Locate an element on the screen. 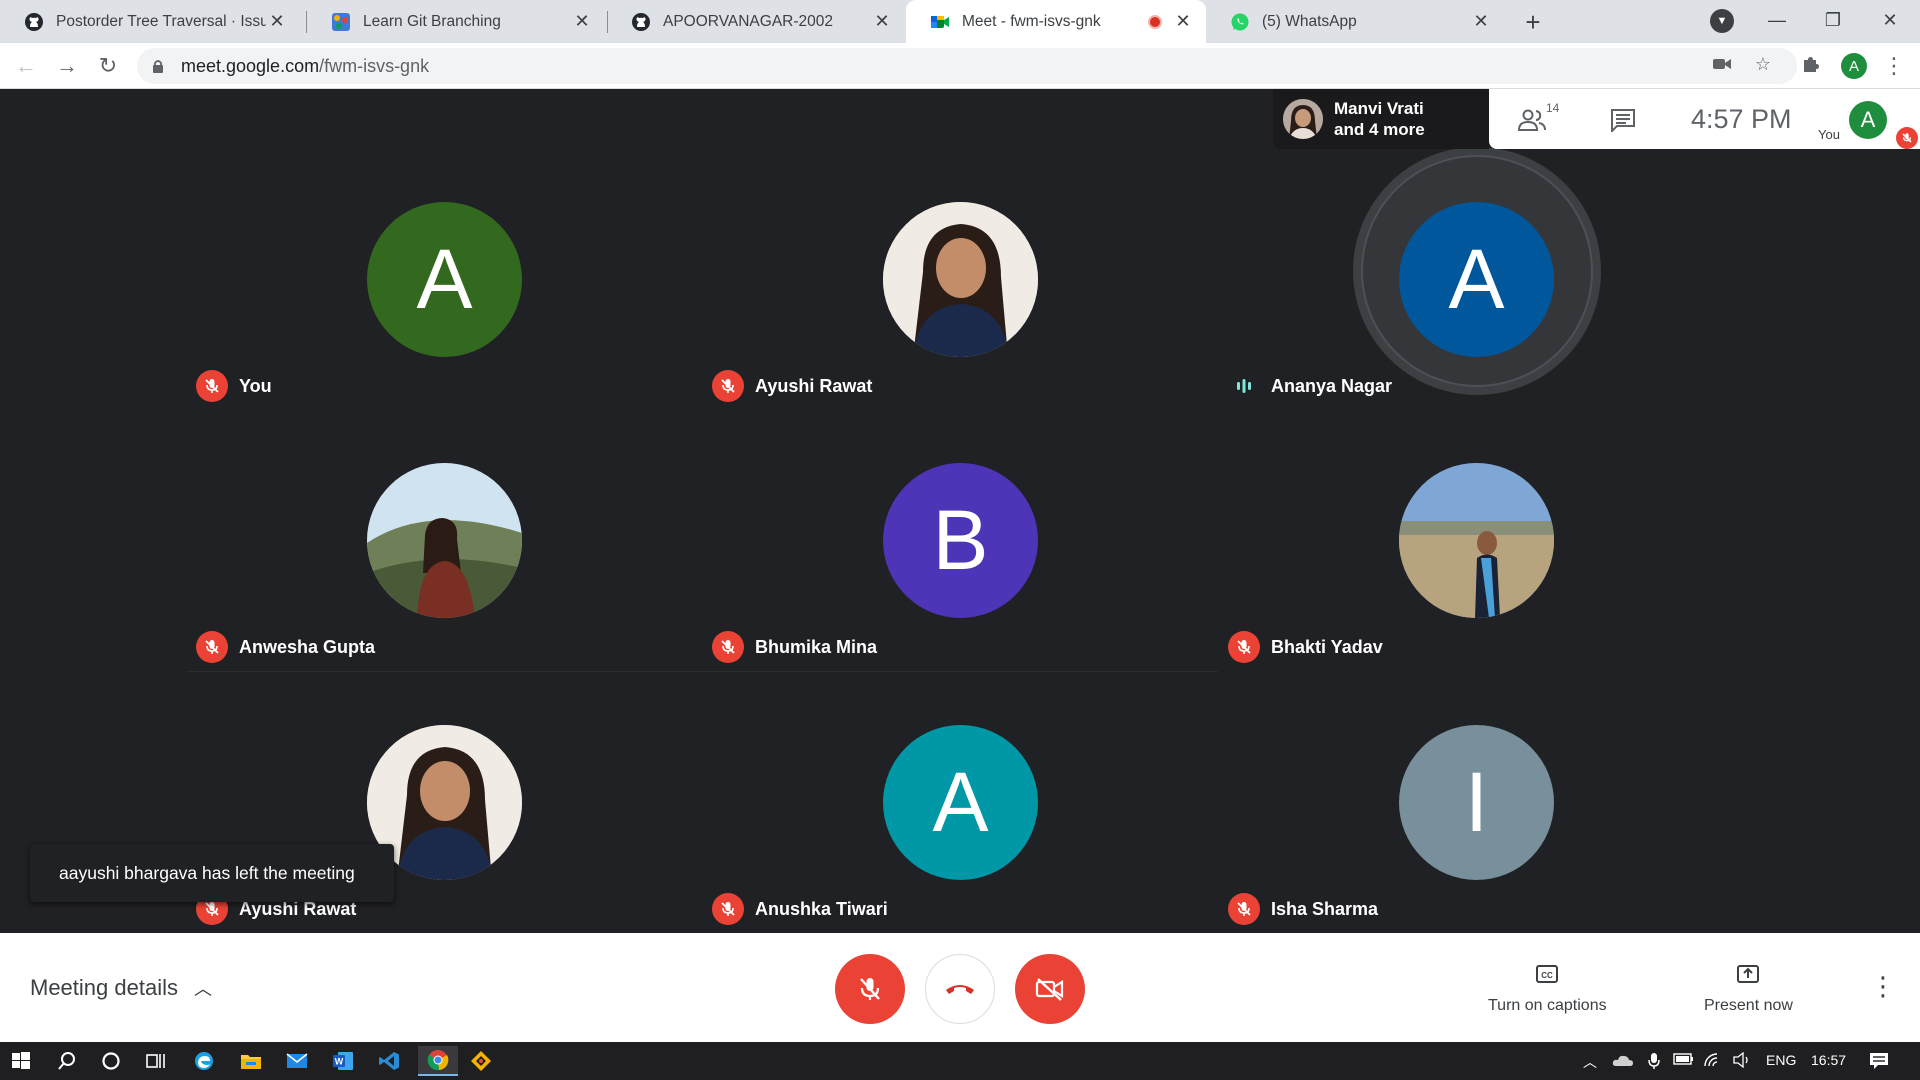  system-clock: 16:57 is located at coordinates (1828, 1060).